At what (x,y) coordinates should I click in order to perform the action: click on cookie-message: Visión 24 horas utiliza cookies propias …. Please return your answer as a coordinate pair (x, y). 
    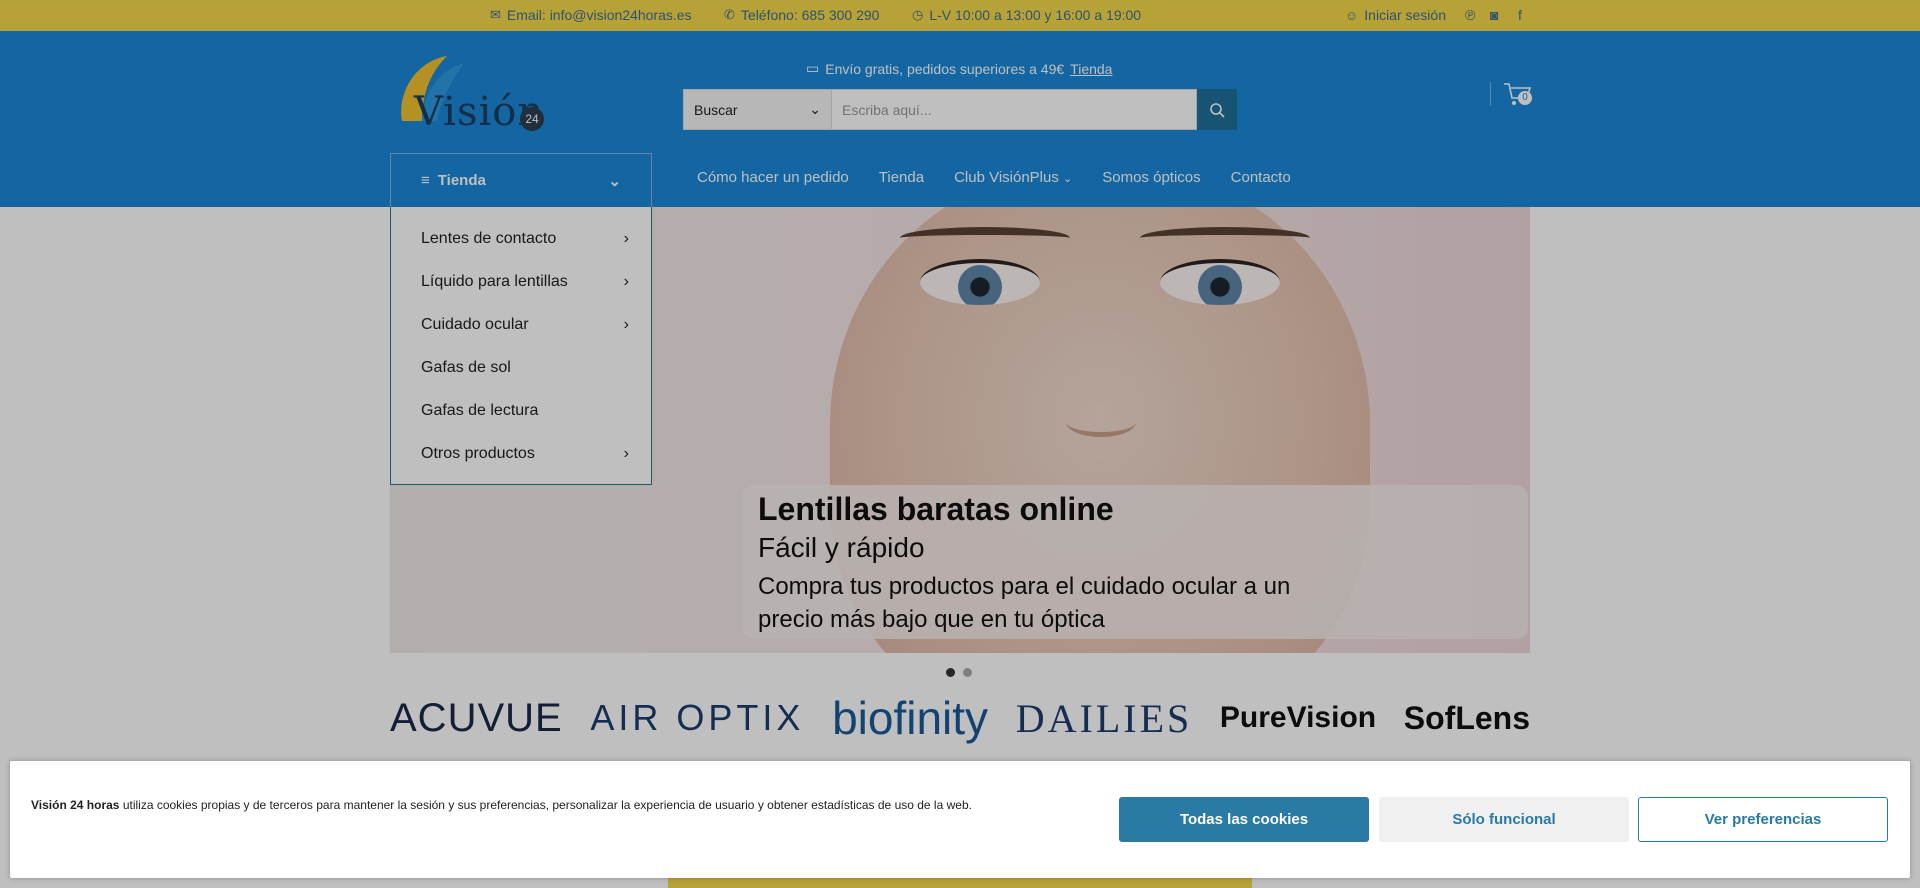
    Looking at the image, I should click on (501, 805).